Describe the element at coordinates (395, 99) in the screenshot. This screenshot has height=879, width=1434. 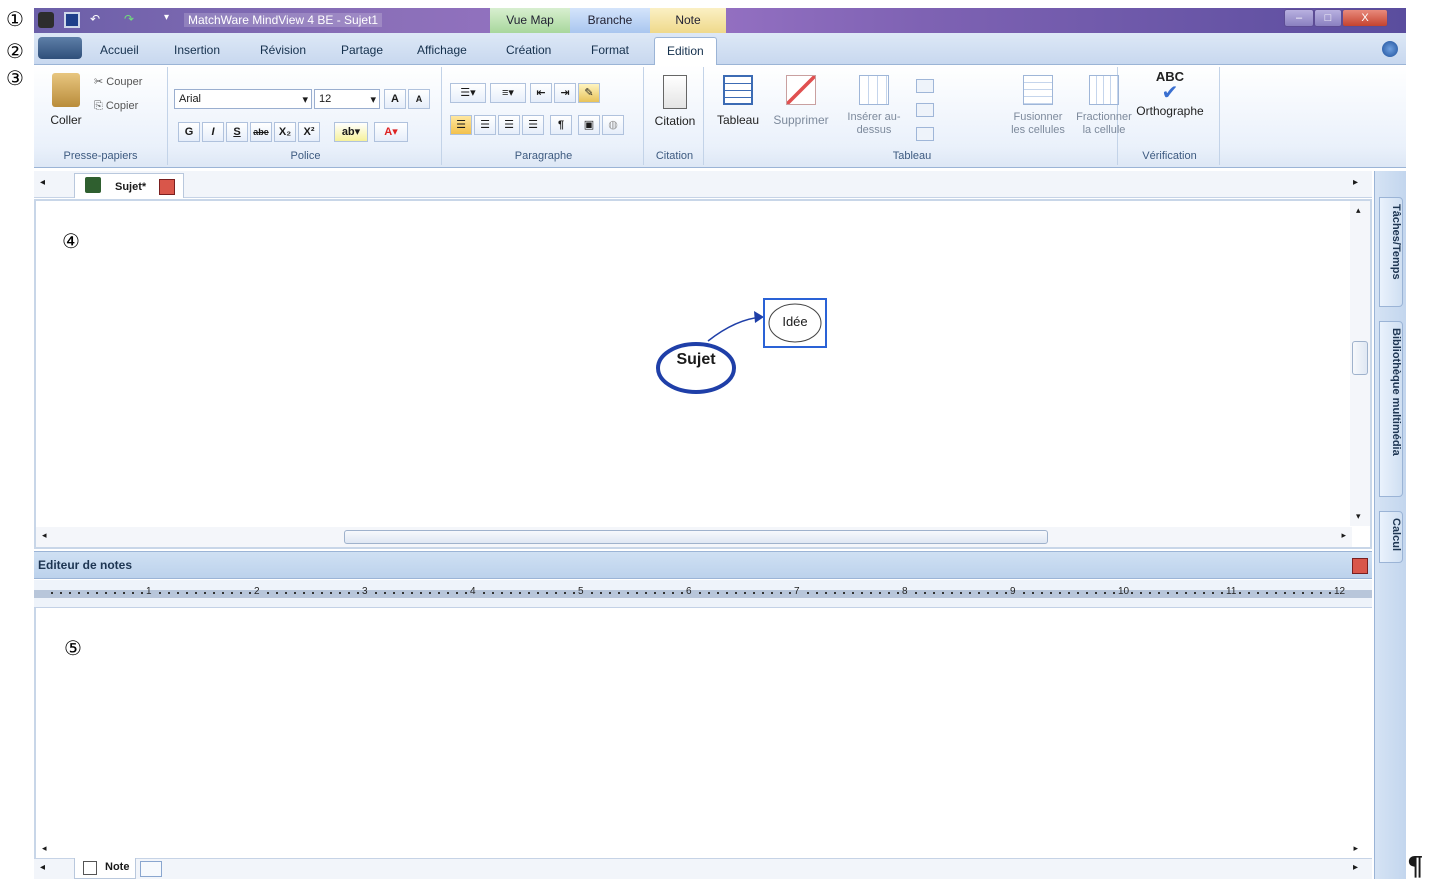
I see `grow-font-icon: A` at that location.